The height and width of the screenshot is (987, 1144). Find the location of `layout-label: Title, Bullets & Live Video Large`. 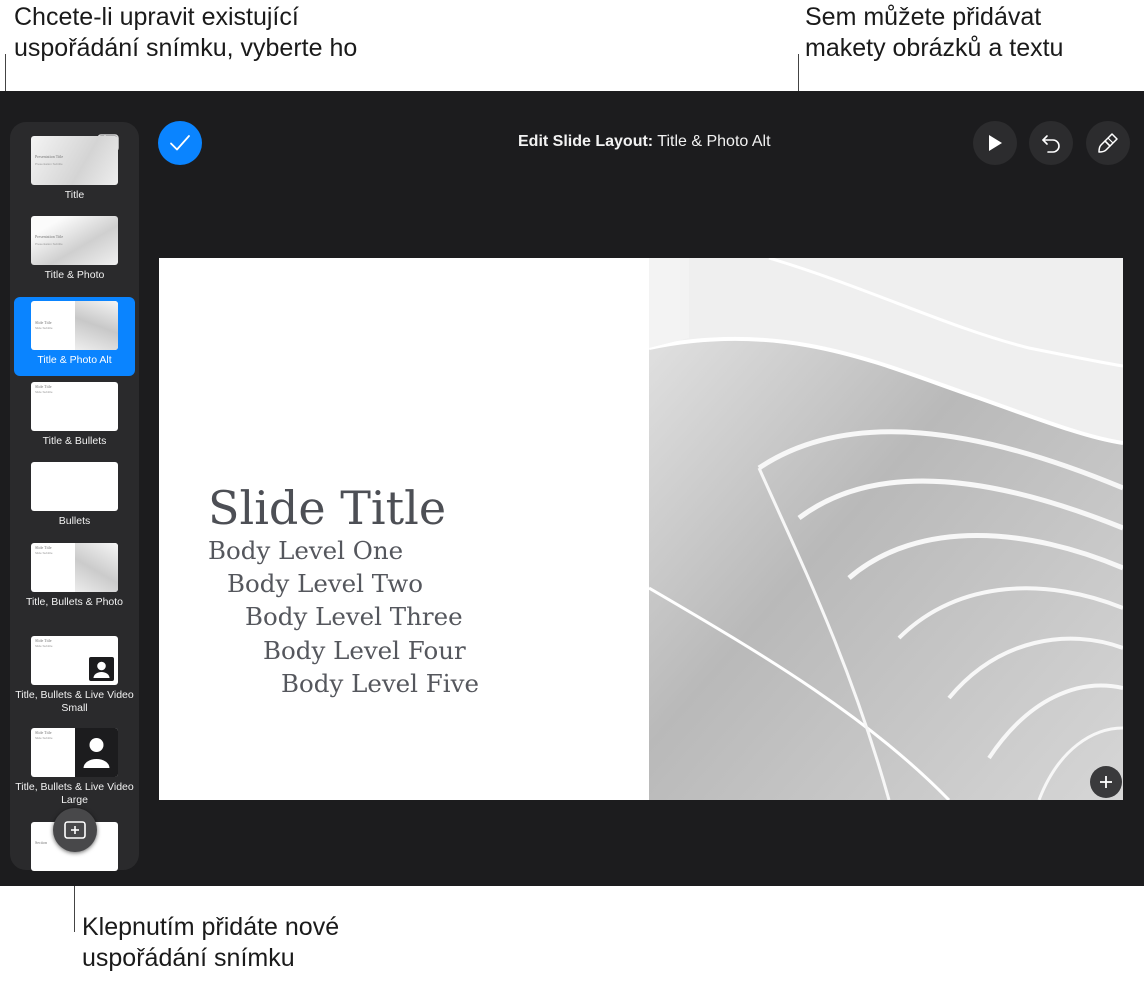

layout-label: Title, Bullets & Live Video Large is located at coordinates (74, 793).